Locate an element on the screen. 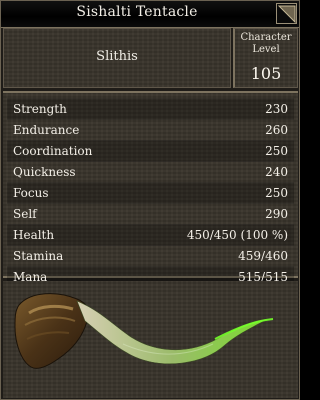 The width and height of the screenshot is (320, 400). stat-row-self: Self 290 is located at coordinates (150, 214).